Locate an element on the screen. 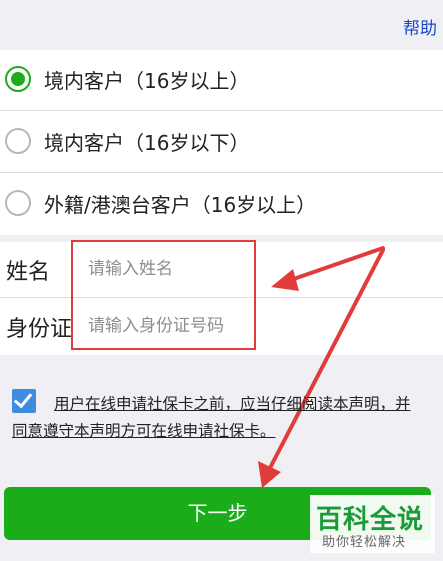 The height and width of the screenshot is (561, 443). agreement-text: 用户在线申请社保卡之前，应当仔细阅读本声明，并同意遵守本声明方可在线申请社保卡。 is located at coordinates (212, 418).